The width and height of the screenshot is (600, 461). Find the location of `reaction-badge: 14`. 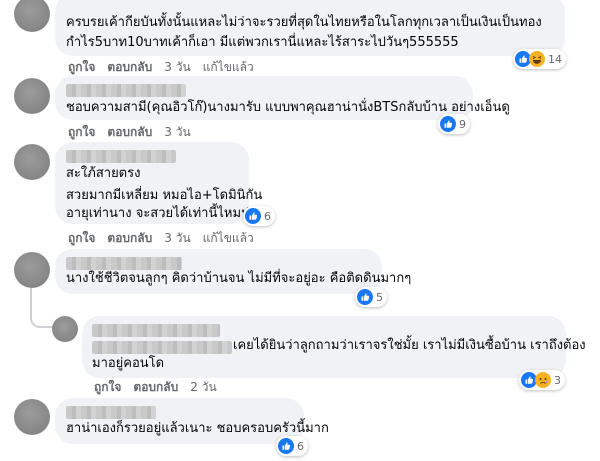

reaction-badge: 14 is located at coordinates (539, 59).